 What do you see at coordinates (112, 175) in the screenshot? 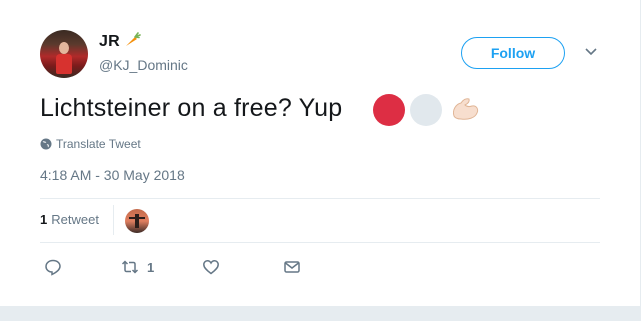
I see `tweet-timestamp: 4:18 AM - 30 May 2018` at bounding box center [112, 175].